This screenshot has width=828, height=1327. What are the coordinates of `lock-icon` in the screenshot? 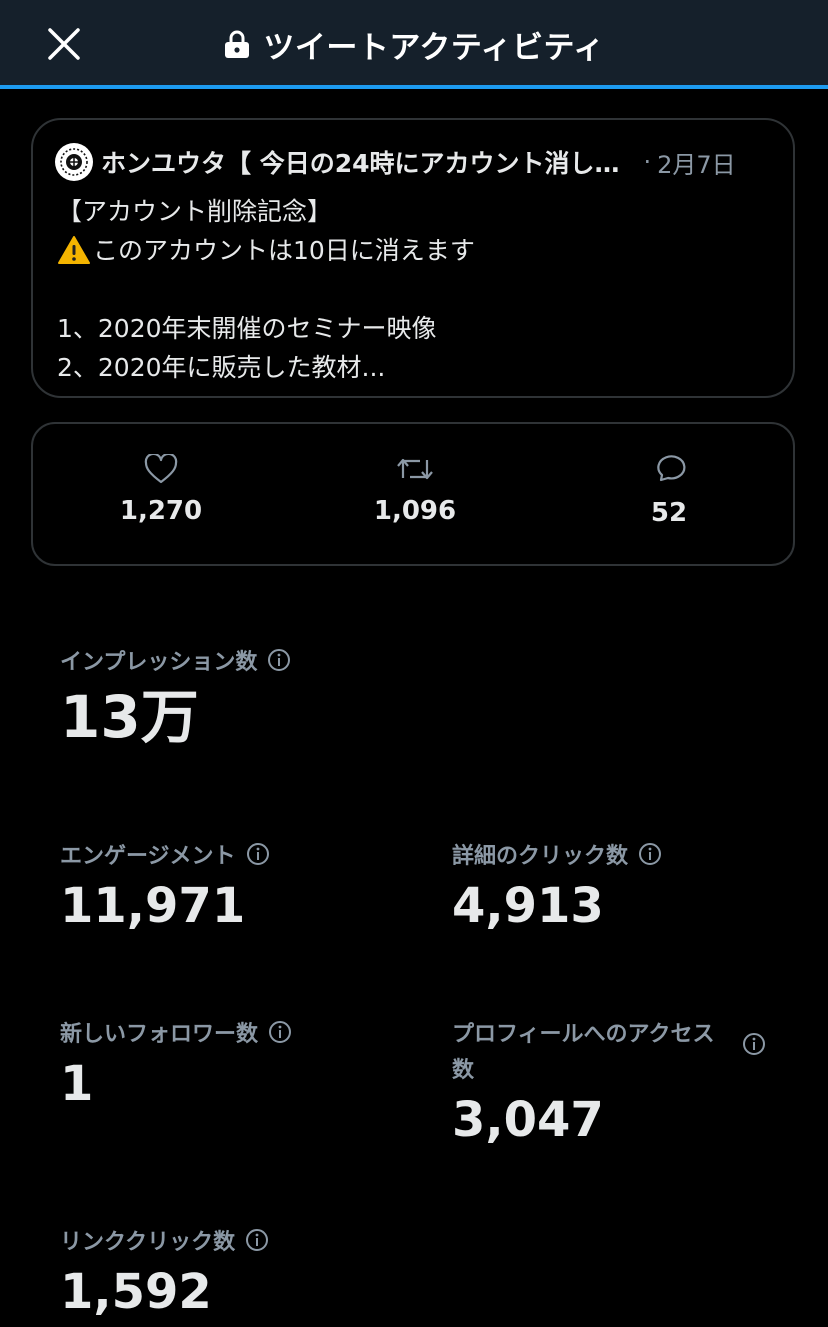 It's located at (237, 44).